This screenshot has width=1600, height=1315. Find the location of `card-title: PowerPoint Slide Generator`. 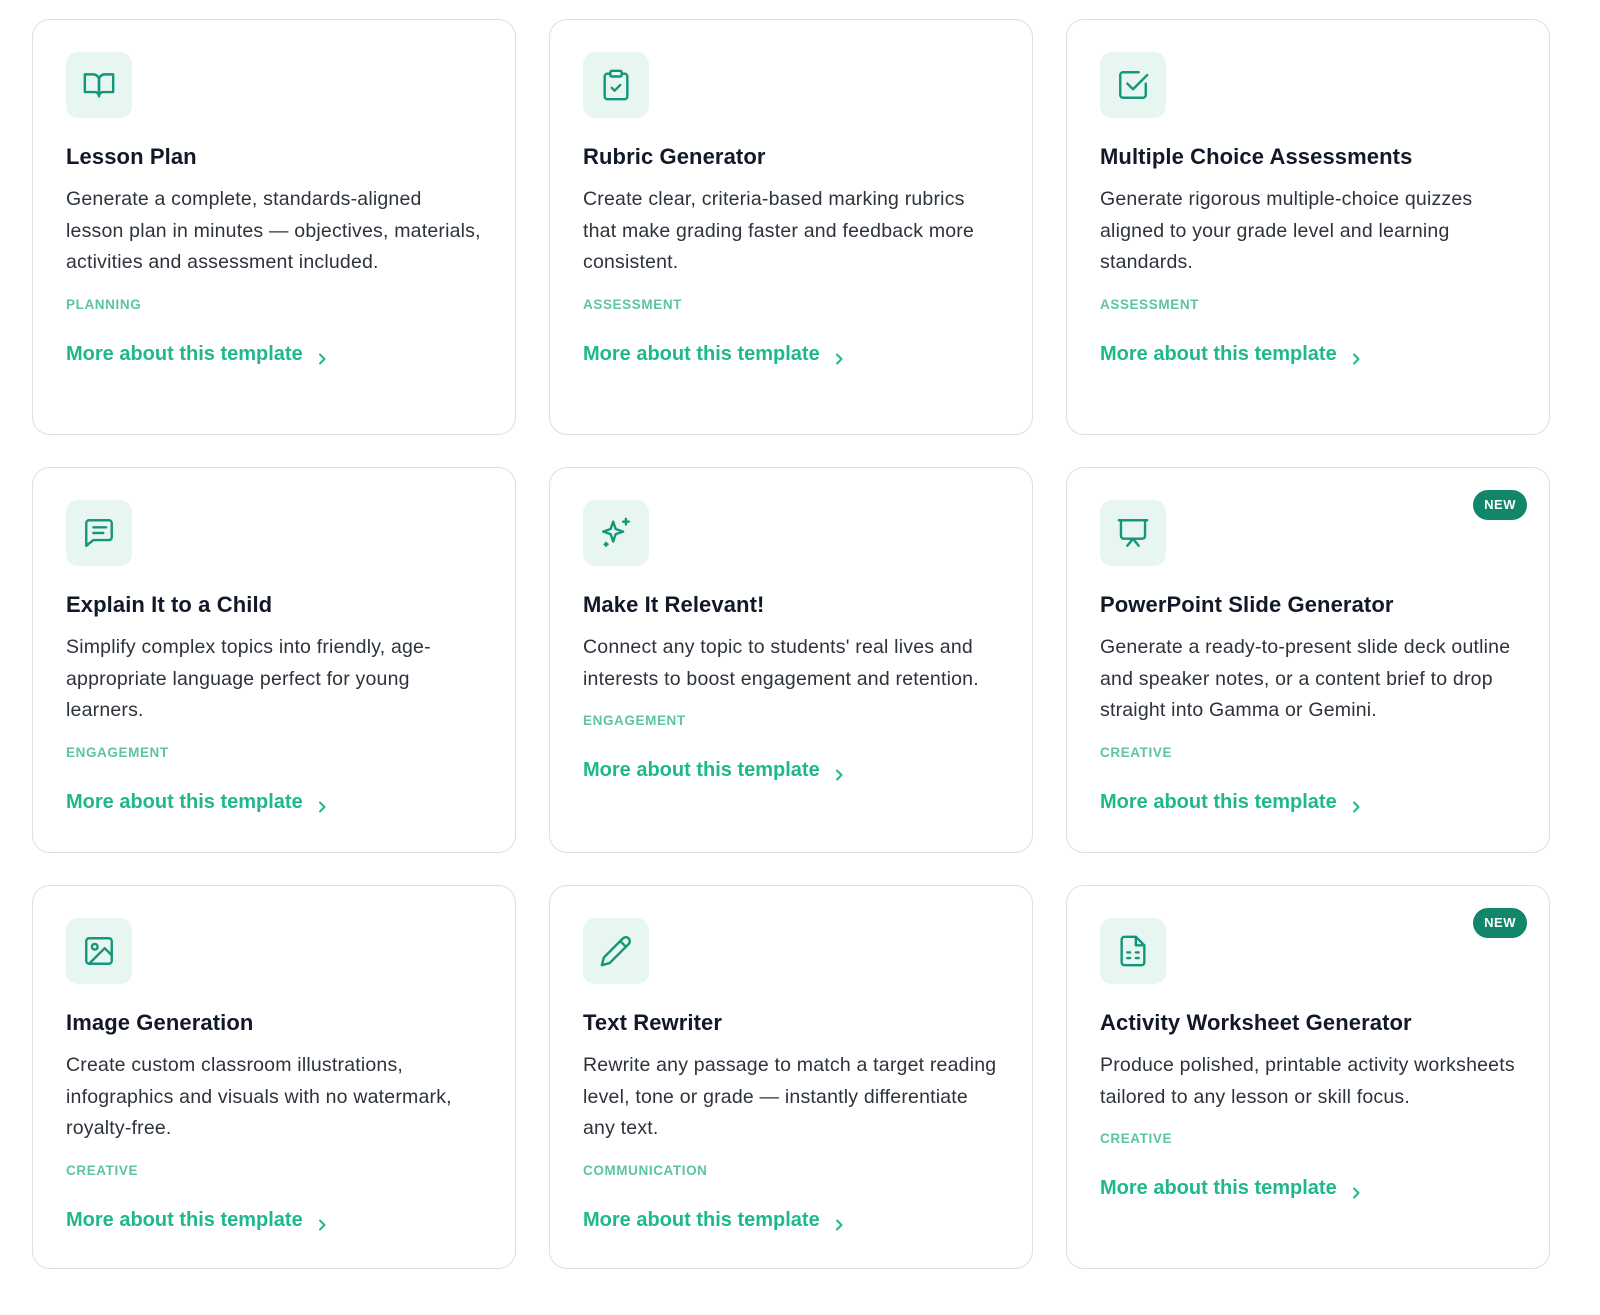

card-title: PowerPoint Slide Generator is located at coordinates (1247, 604).